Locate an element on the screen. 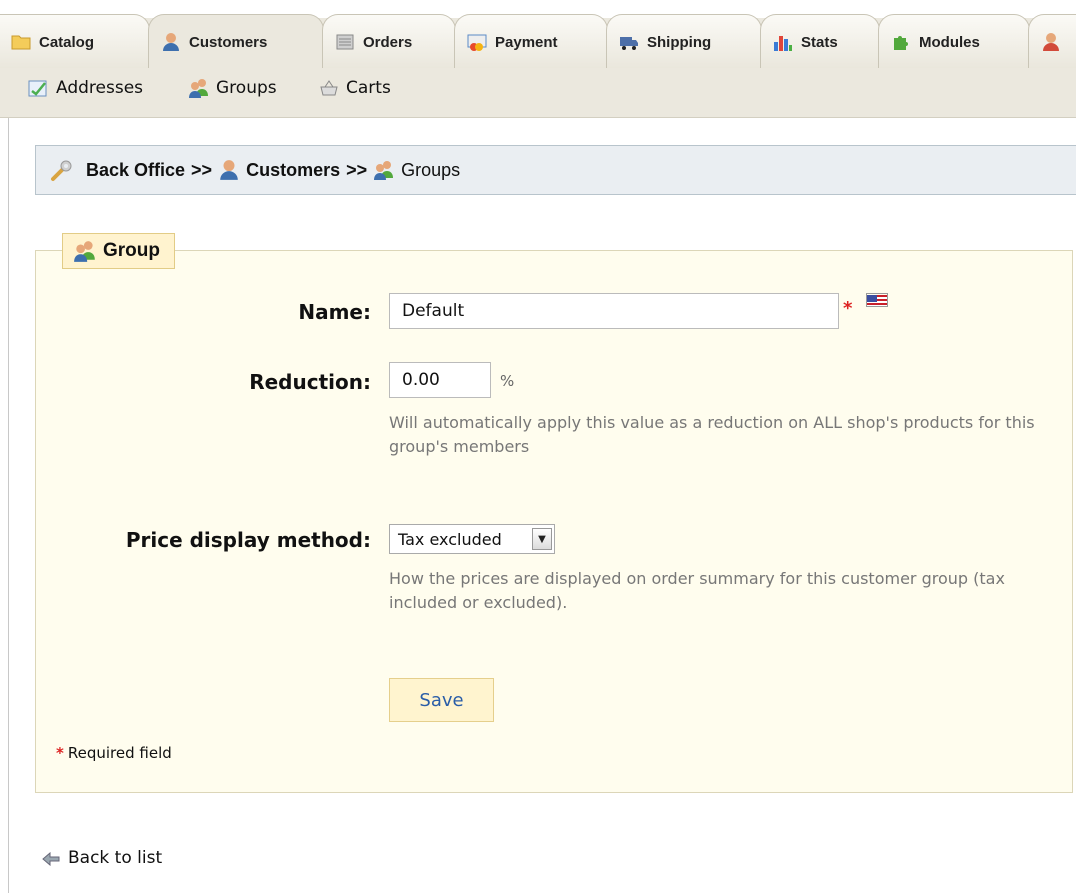 The width and height of the screenshot is (1076, 893). name-label: Name: is located at coordinates (334, 312).